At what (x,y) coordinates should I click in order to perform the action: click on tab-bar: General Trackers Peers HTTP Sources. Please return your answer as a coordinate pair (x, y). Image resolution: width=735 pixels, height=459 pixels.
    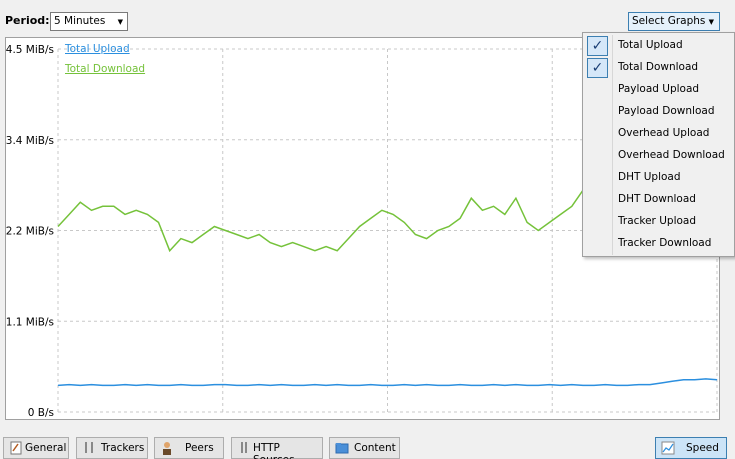
    Looking at the image, I should click on (367, 448).